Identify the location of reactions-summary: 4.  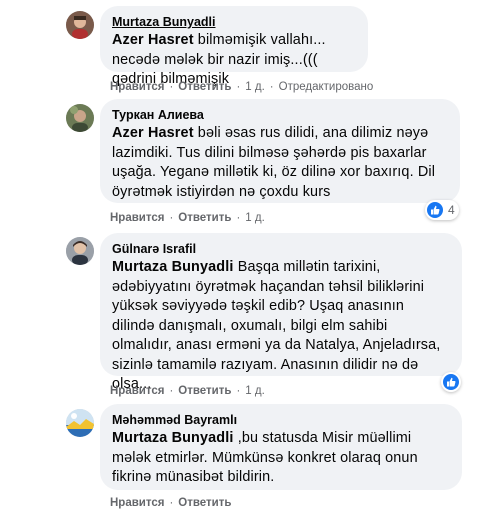
(442, 210).